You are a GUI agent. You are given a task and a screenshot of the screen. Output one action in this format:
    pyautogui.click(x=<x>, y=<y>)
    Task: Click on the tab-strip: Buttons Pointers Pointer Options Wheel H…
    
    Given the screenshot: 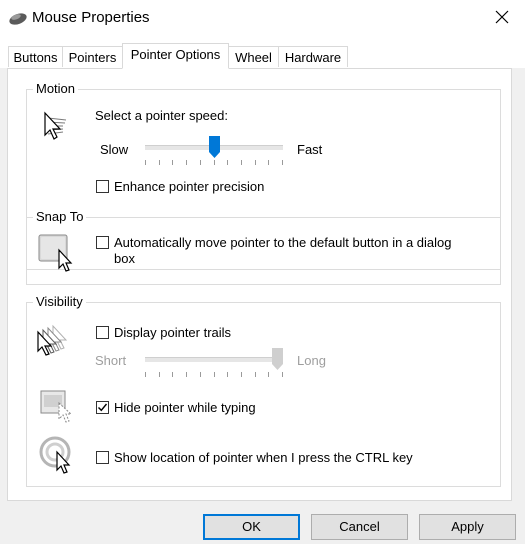 What is the action you would take?
    pyautogui.click(x=262, y=52)
    